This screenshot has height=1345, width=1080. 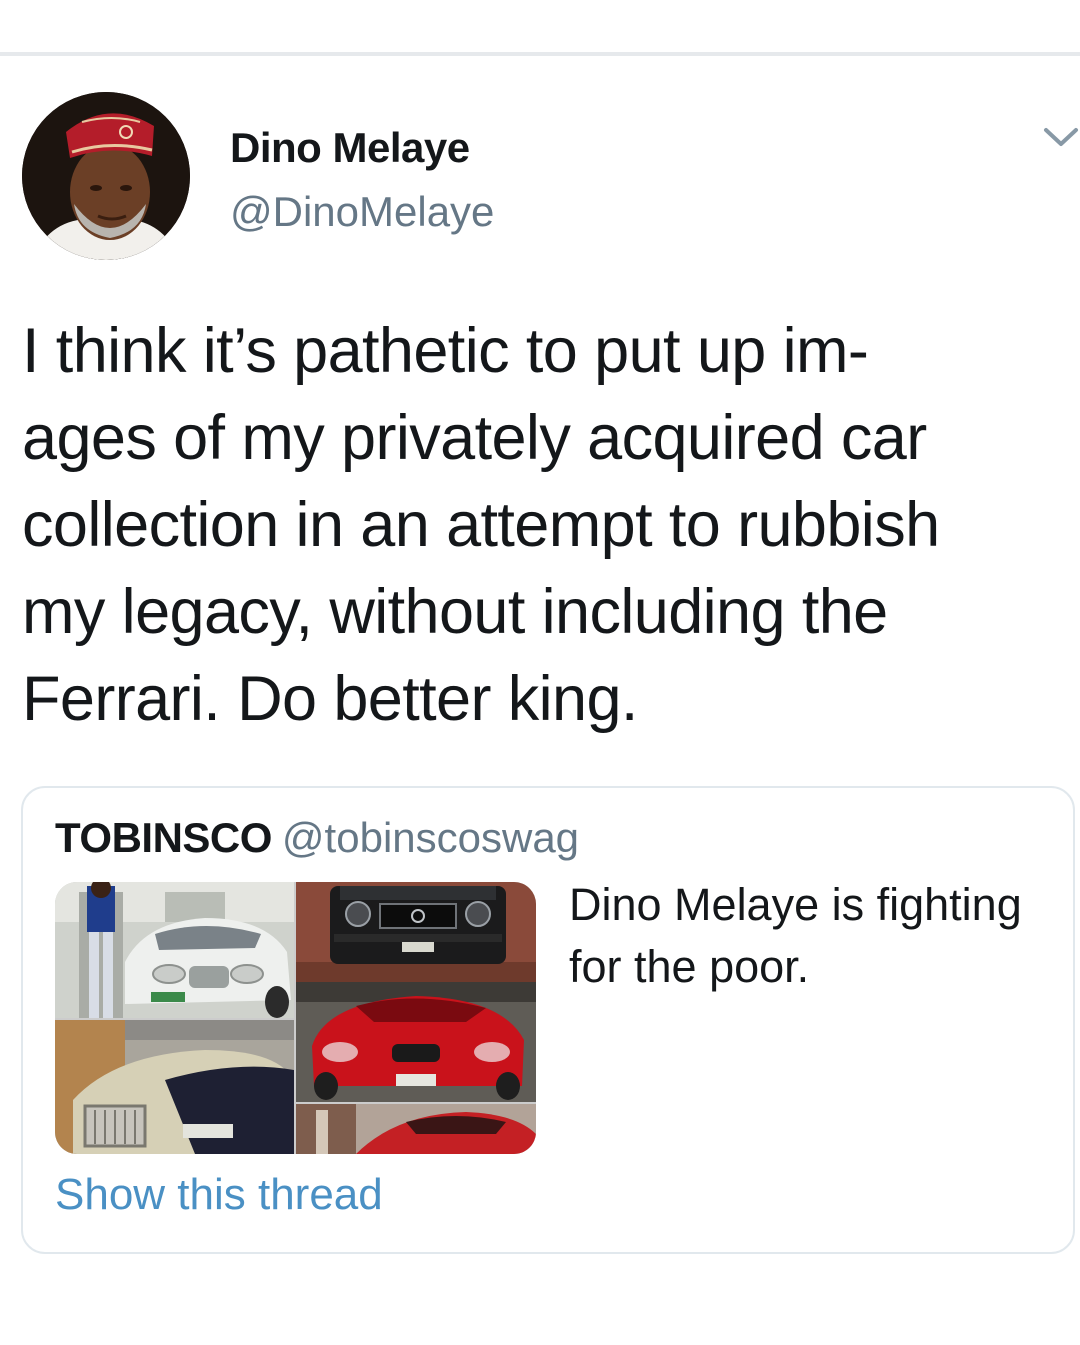 I want to click on author-handle: @DinoMelaye, so click(x=362, y=212).